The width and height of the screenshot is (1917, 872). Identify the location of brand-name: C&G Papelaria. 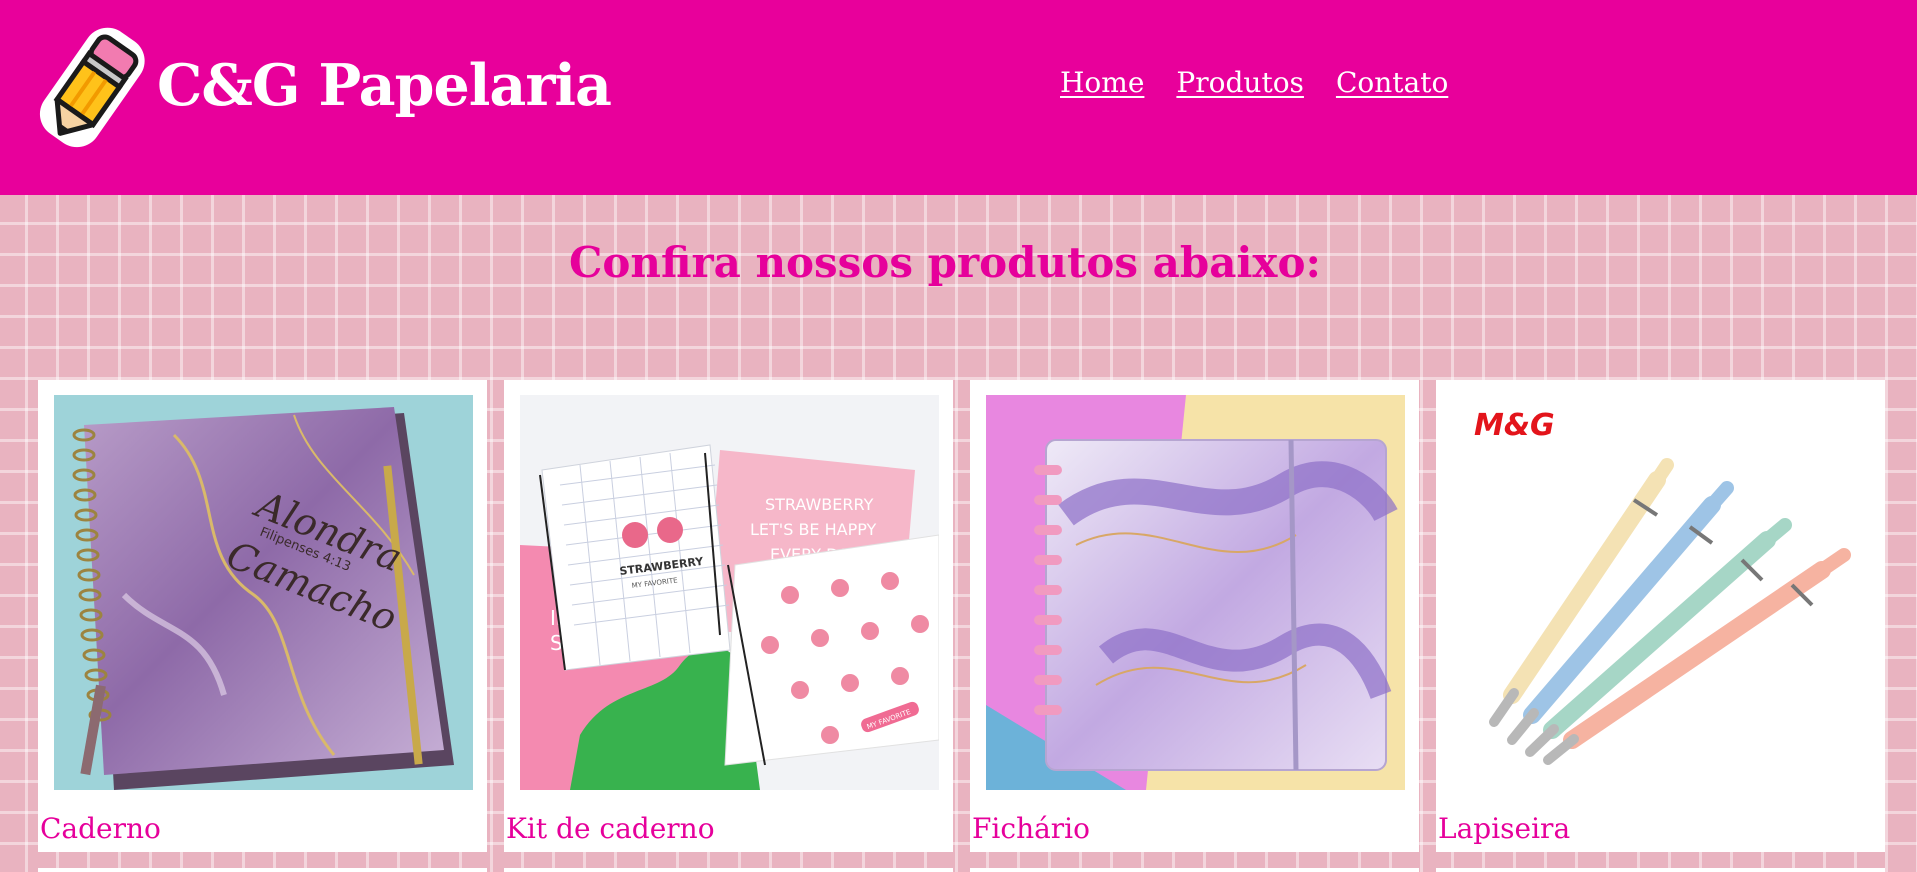
(384, 85).